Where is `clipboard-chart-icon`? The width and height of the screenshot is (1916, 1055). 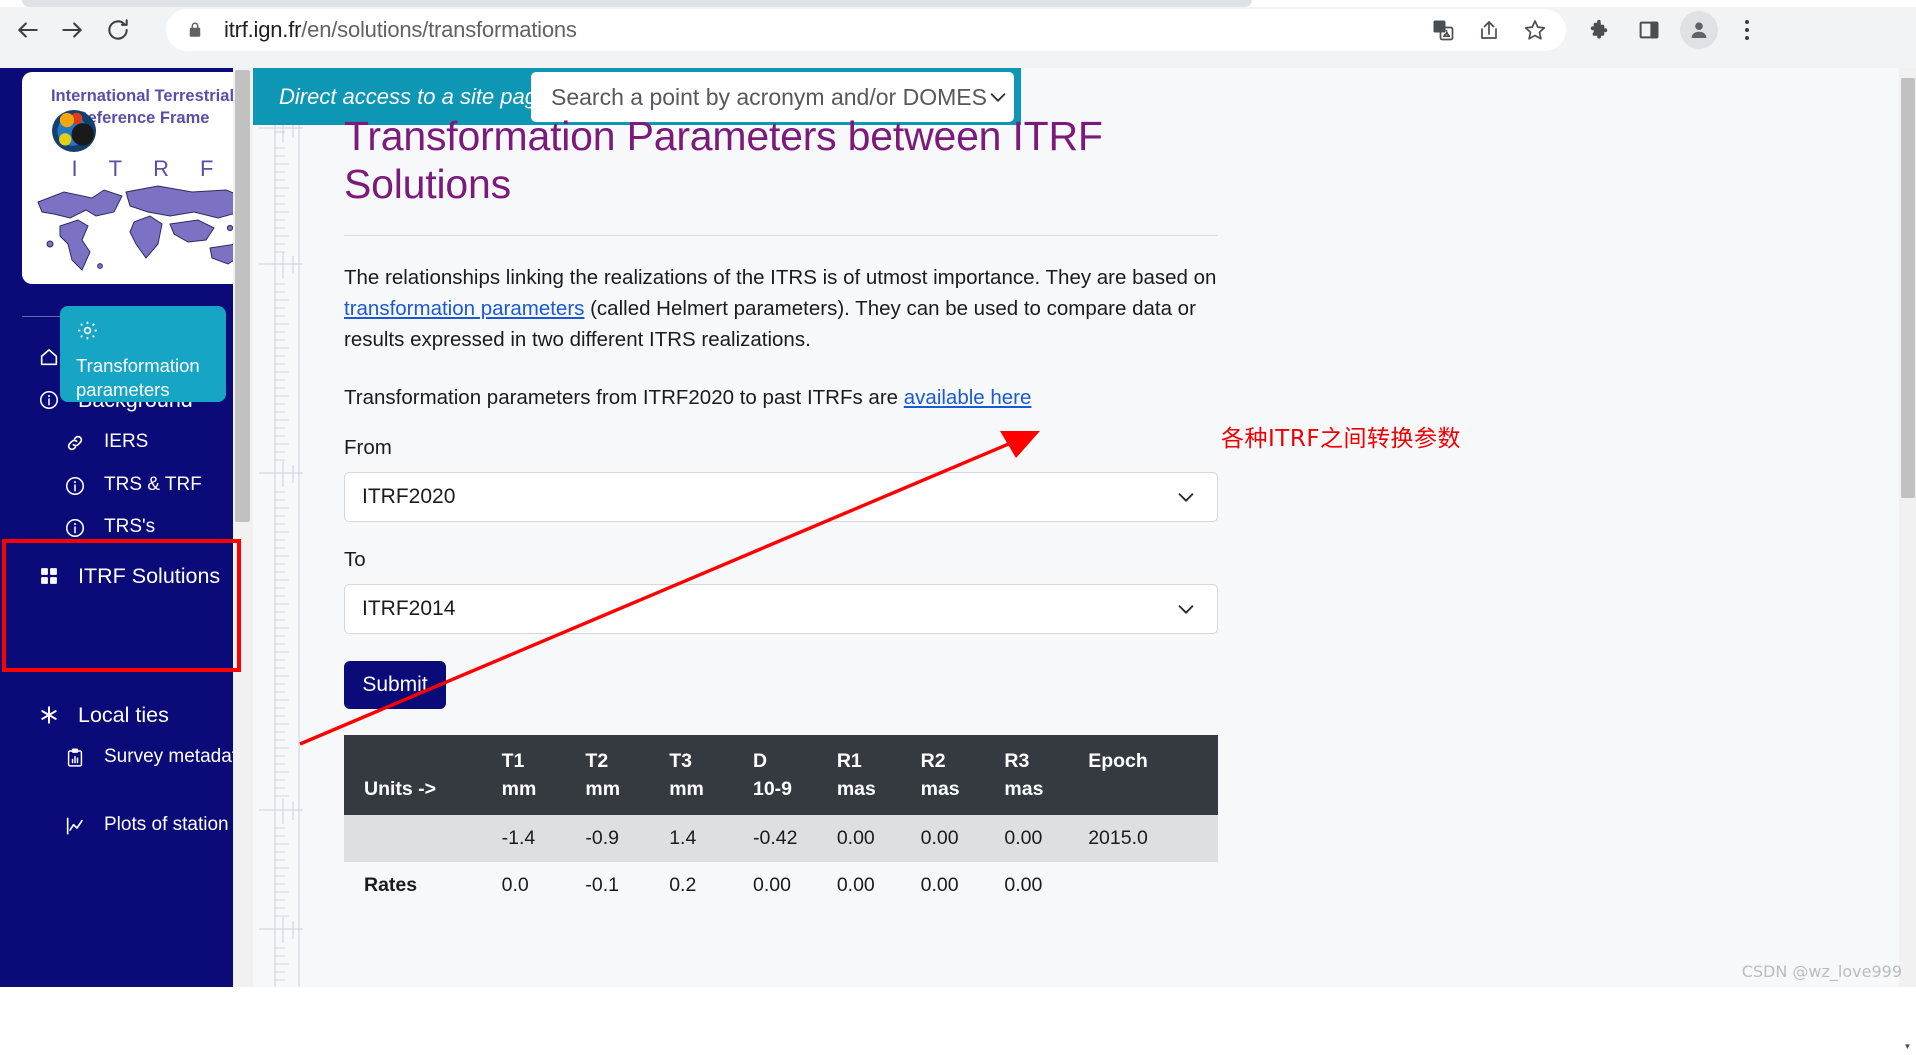
clipboard-chart-icon is located at coordinates (75, 758).